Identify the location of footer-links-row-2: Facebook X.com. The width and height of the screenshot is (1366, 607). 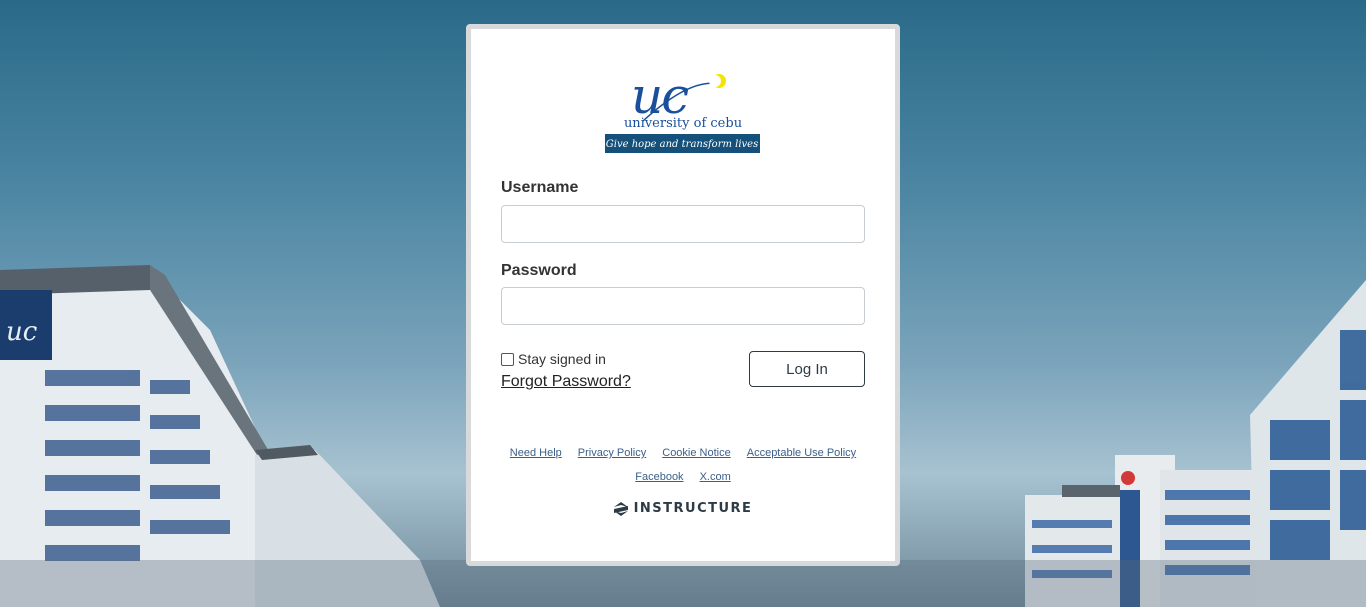
(683, 477).